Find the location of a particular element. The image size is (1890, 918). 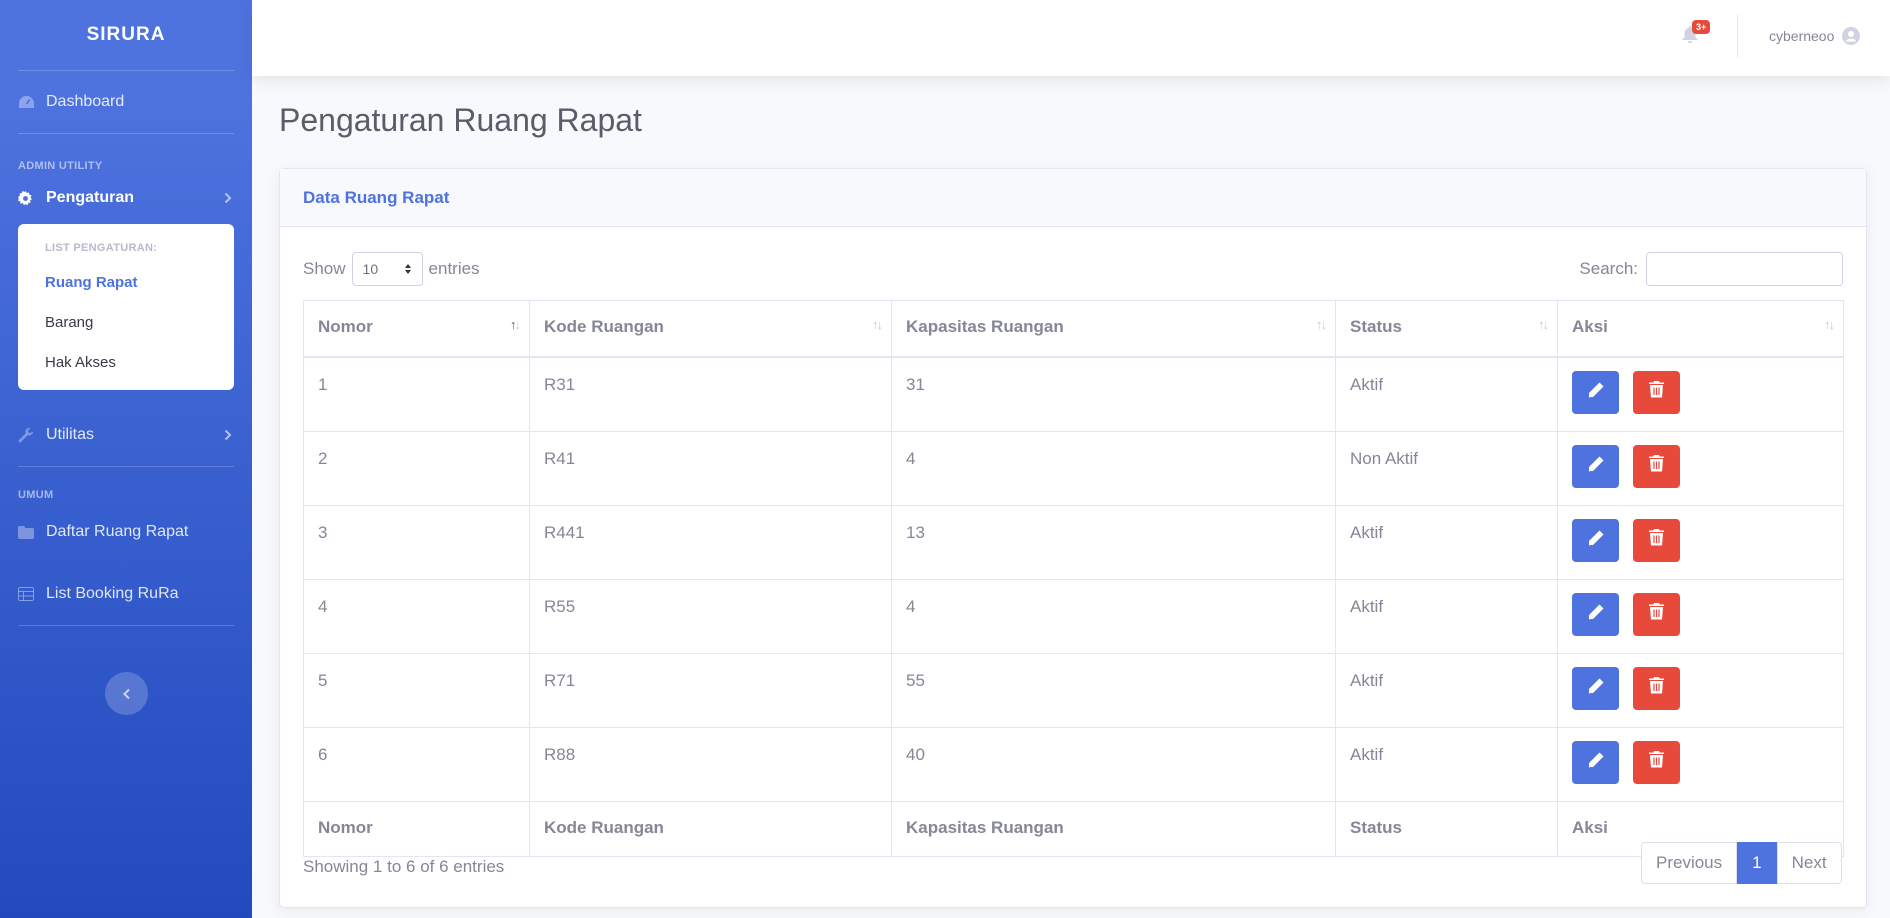

entries-select: 10 is located at coordinates (387, 269).